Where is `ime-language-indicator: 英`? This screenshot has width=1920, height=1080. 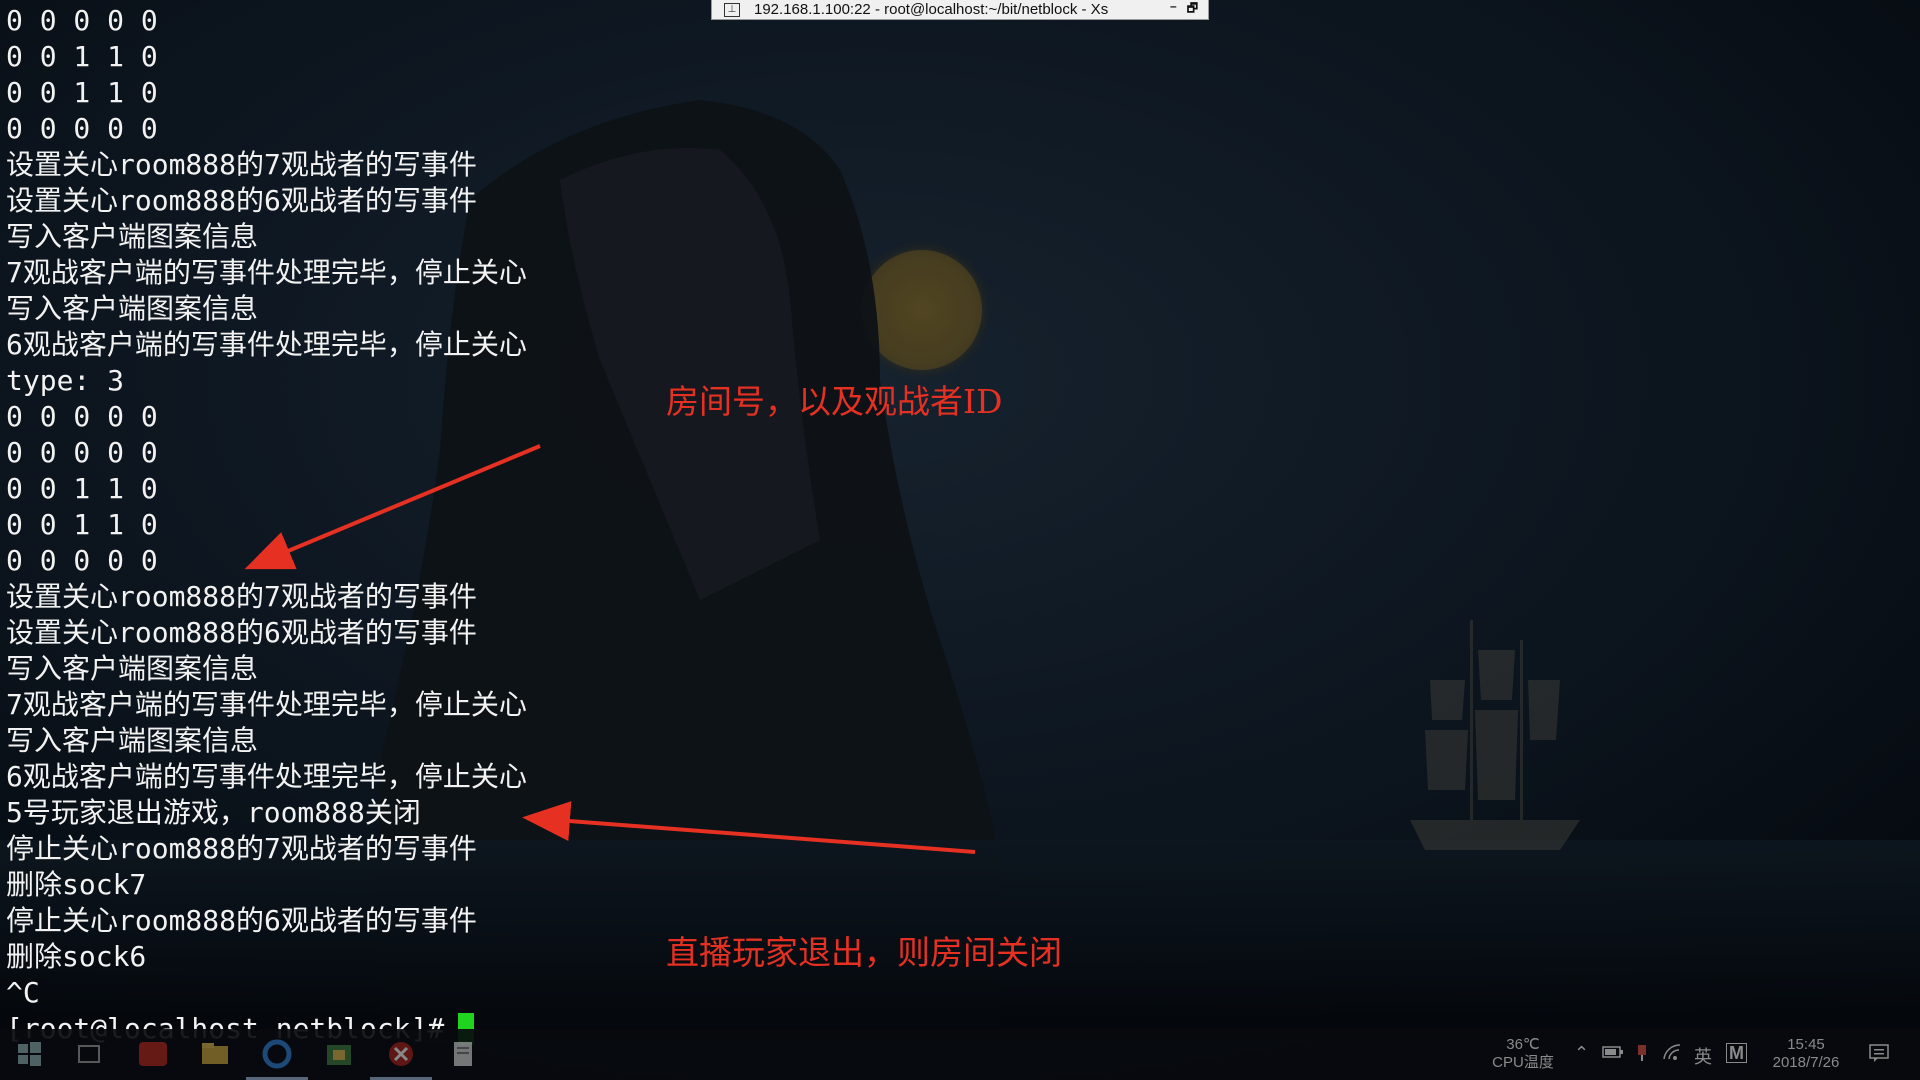 ime-language-indicator: 英 is located at coordinates (1703, 1056).